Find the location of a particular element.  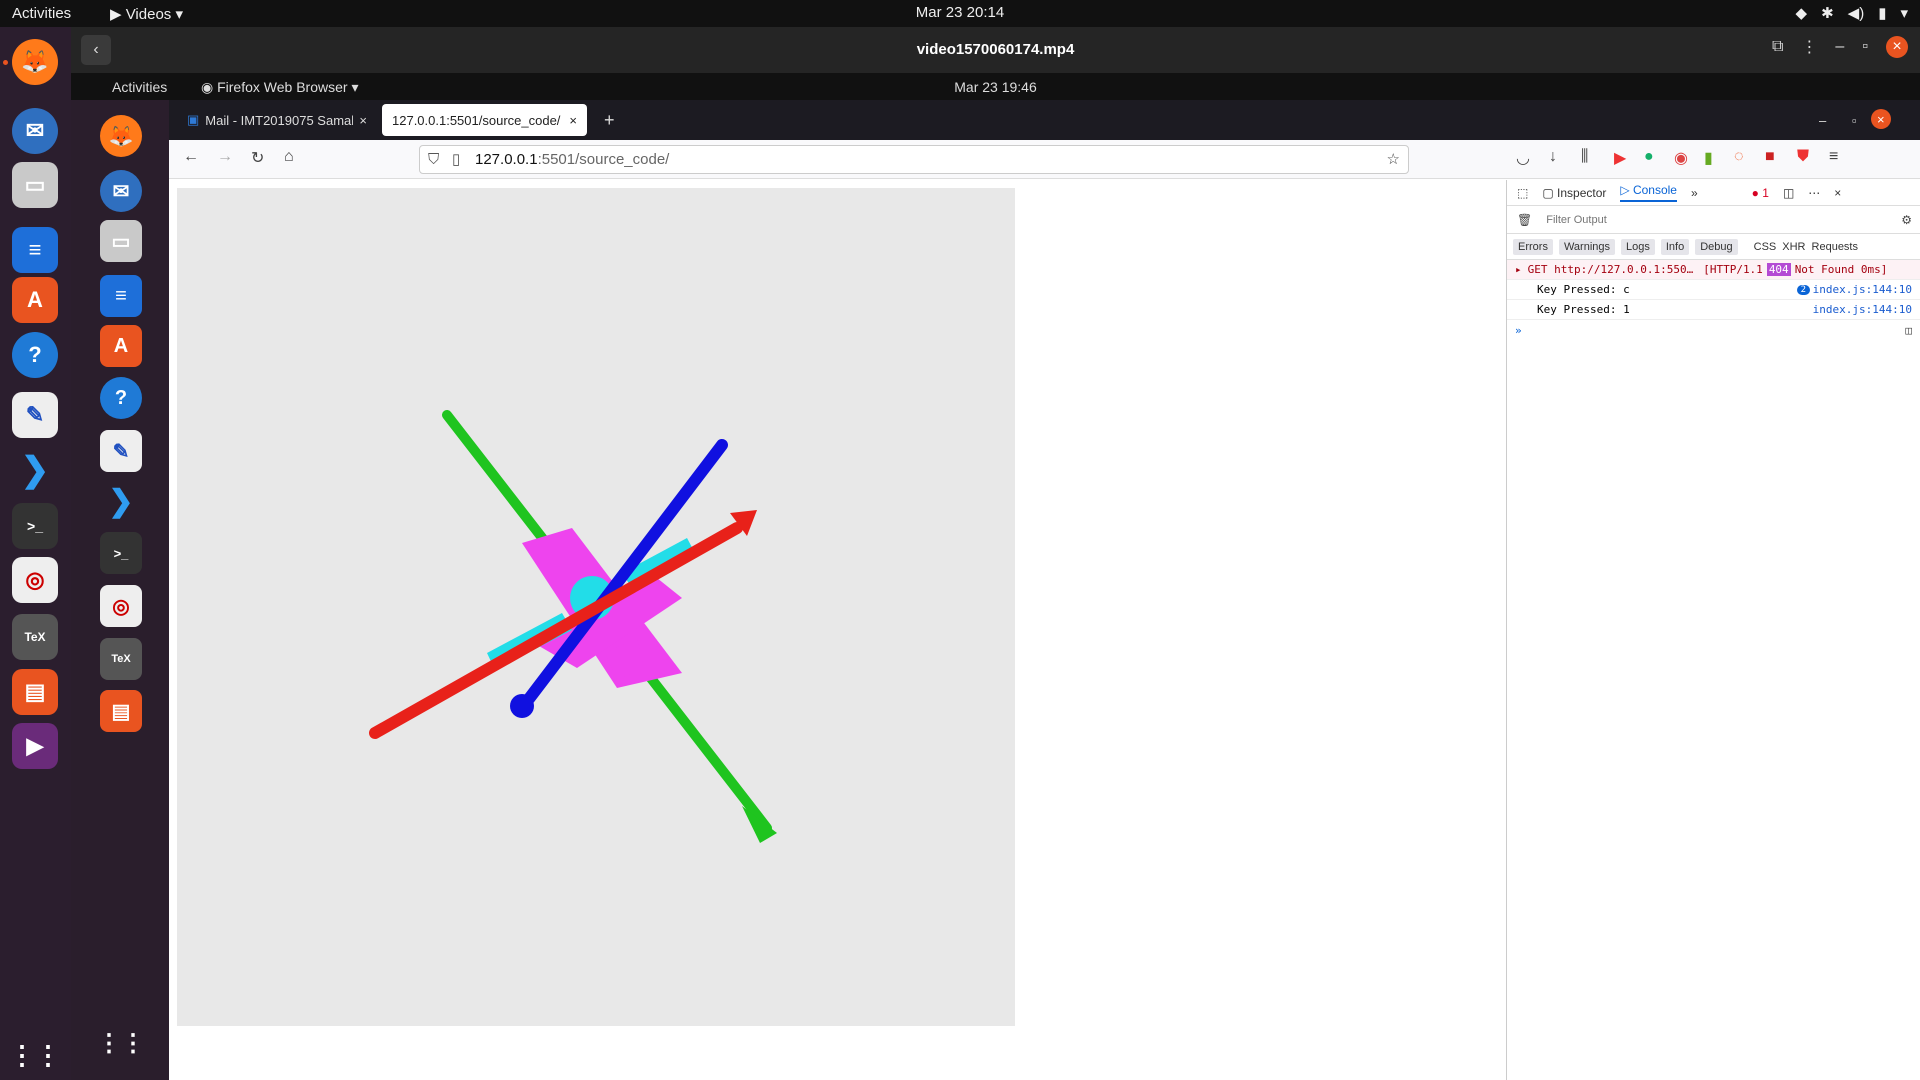

home-icon: ⌂ is located at coordinates (289, 157).